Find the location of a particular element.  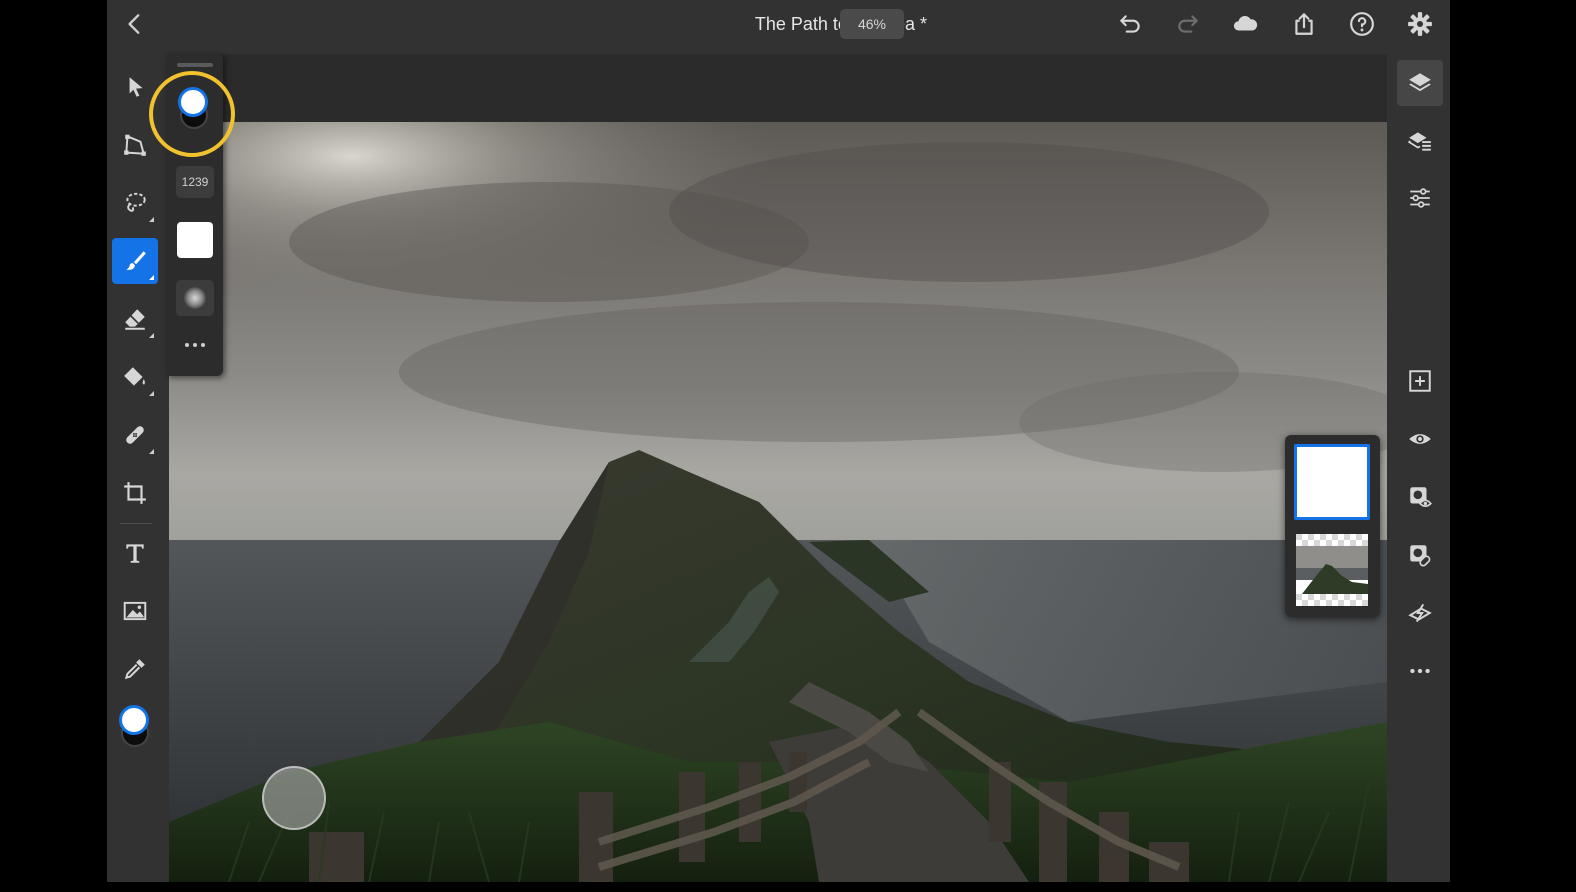

soft-brush-icon is located at coordinates (195, 298).